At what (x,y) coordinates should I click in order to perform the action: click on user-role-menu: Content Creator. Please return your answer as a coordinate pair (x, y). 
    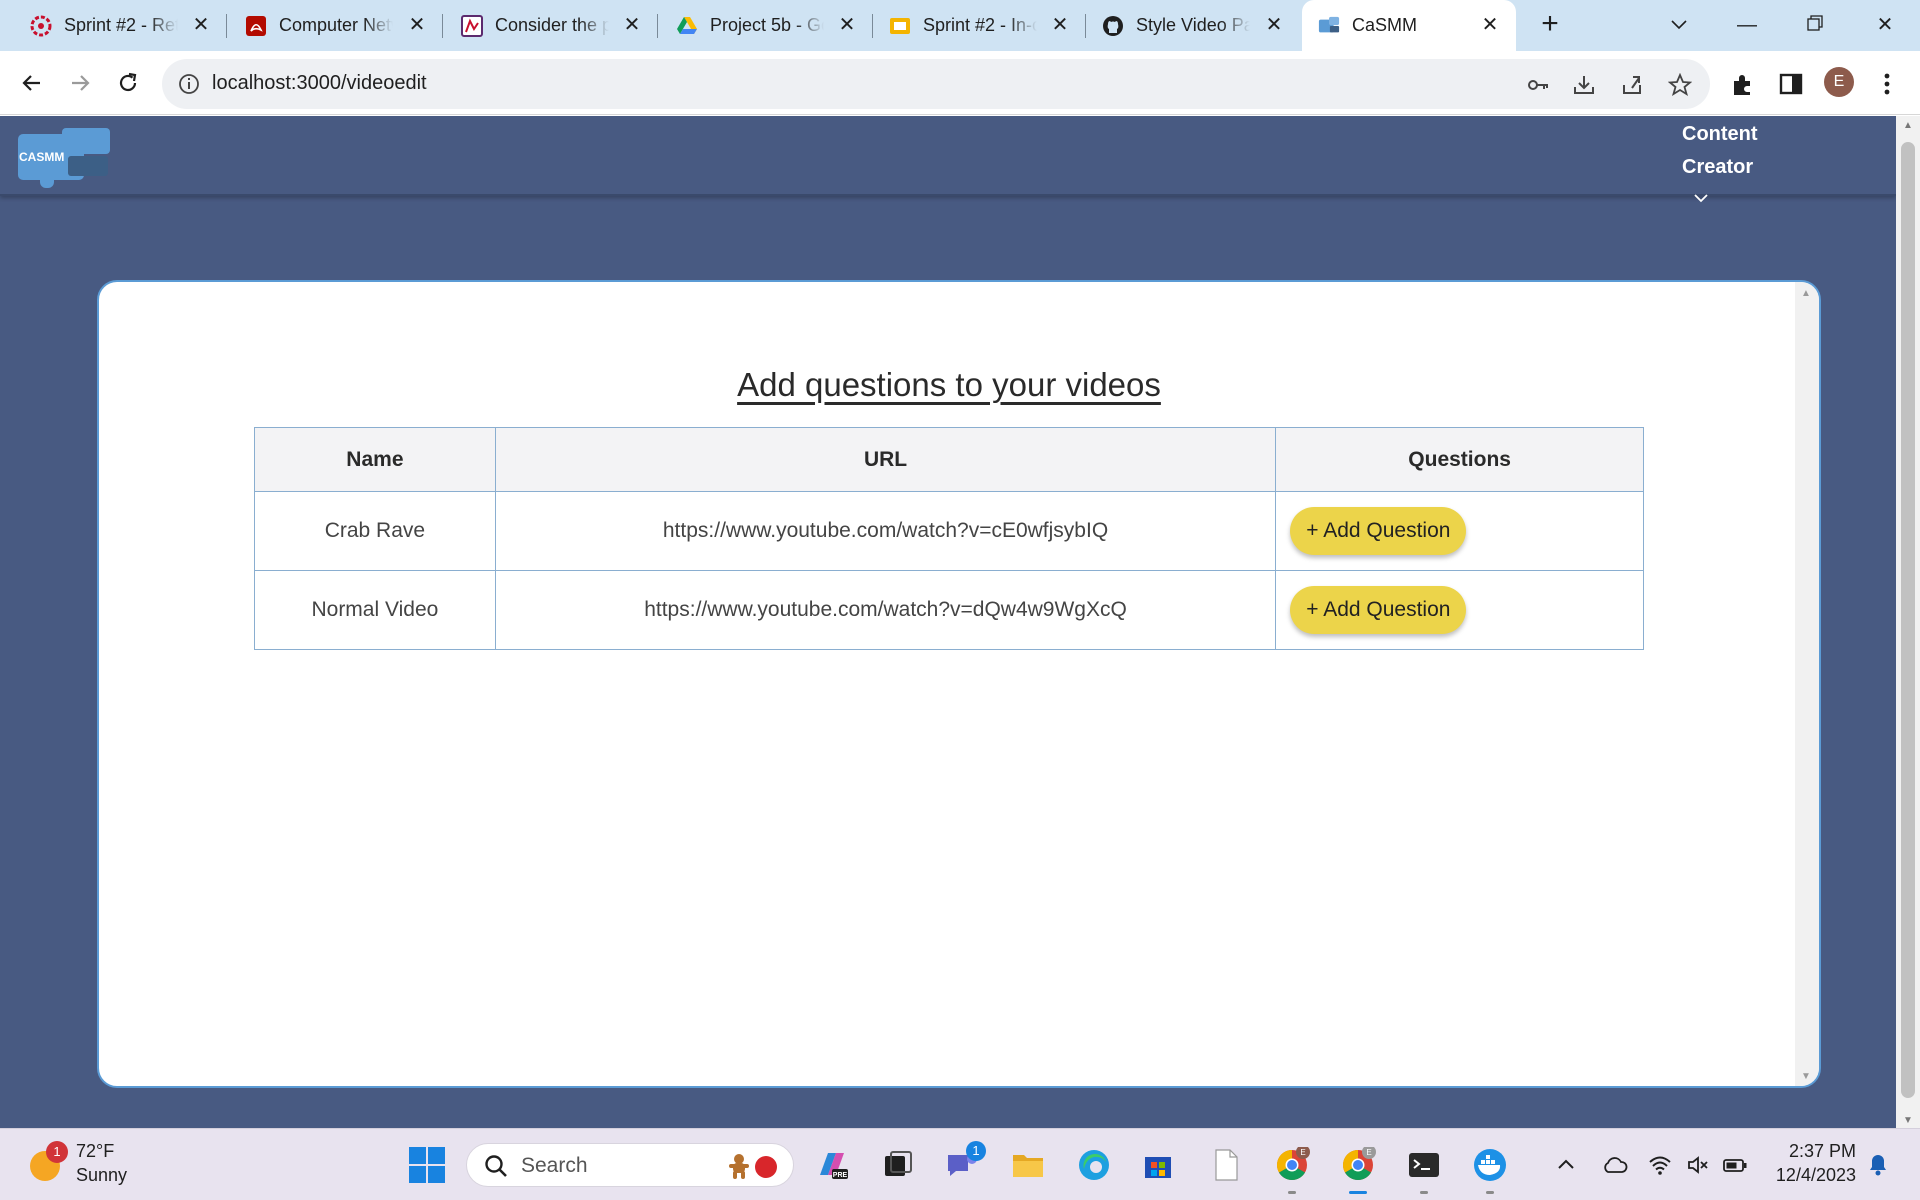
    Looking at the image, I should click on (1742, 160).